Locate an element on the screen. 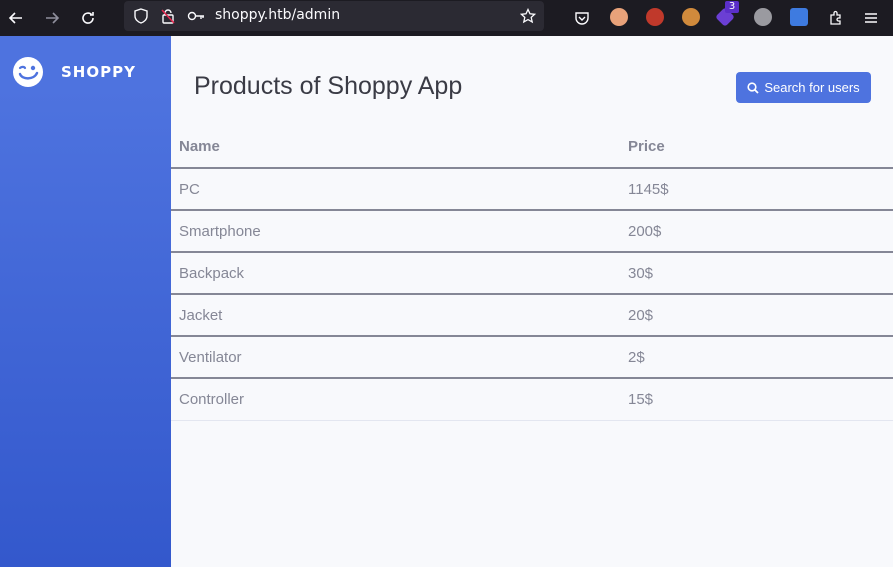  table-row: Ventilator 2$ is located at coordinates (532, 357).